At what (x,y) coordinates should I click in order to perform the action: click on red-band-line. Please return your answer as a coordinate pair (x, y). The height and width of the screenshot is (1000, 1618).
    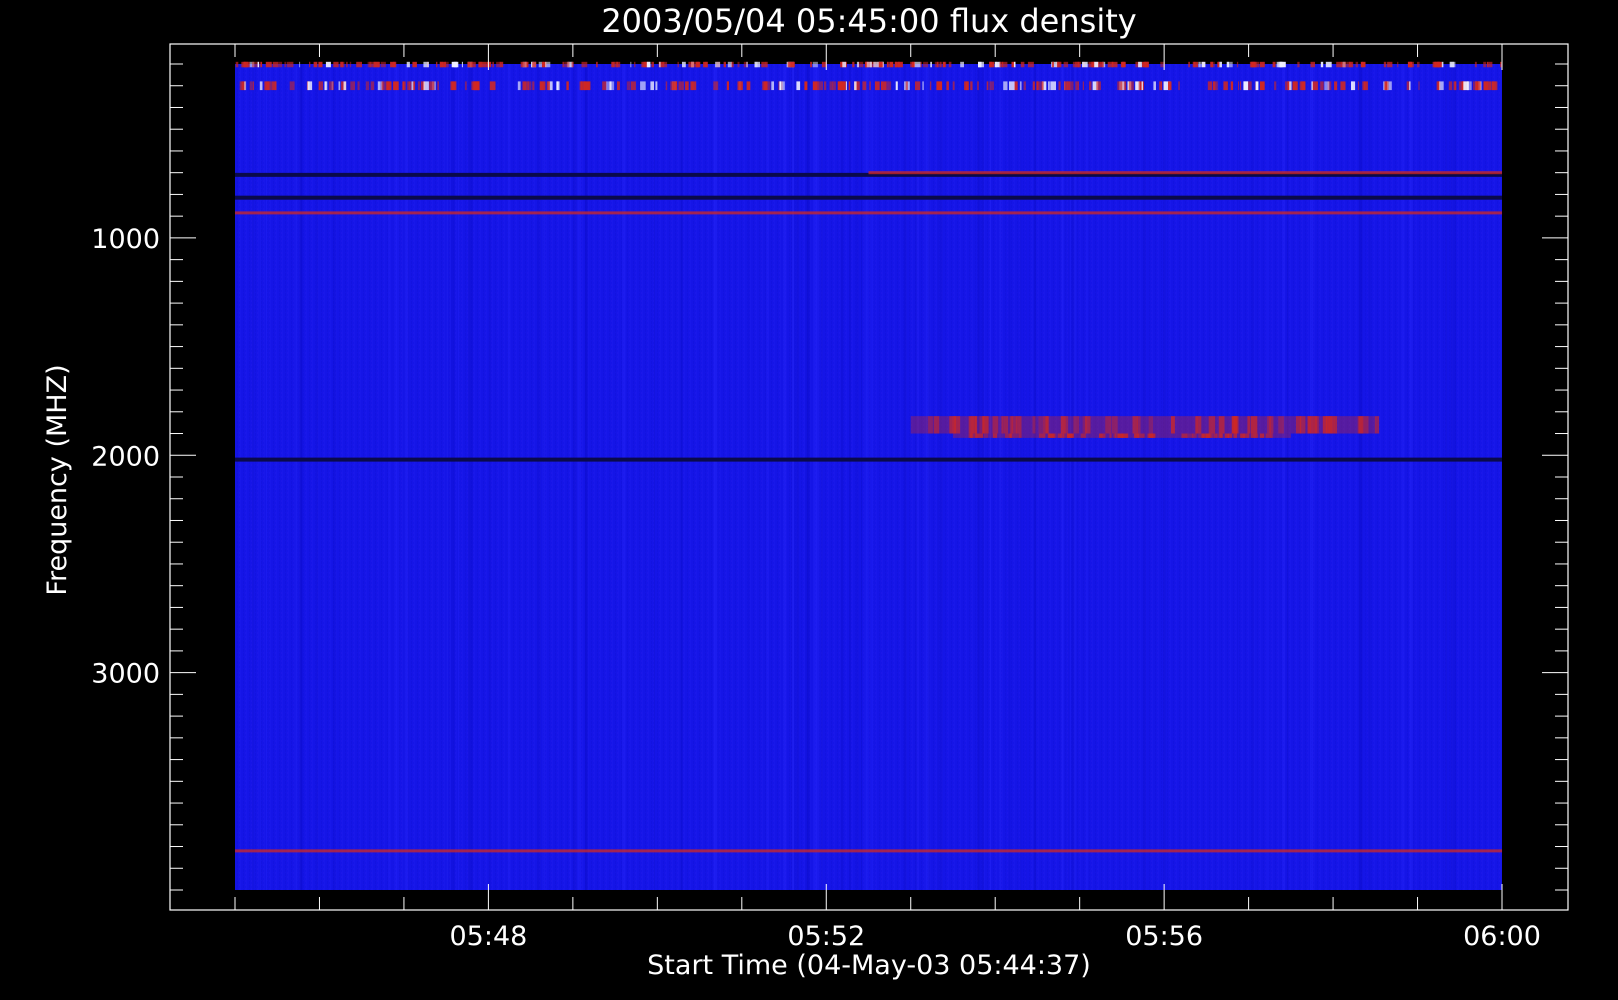
    Looking at the image, I should click on (868, 851).